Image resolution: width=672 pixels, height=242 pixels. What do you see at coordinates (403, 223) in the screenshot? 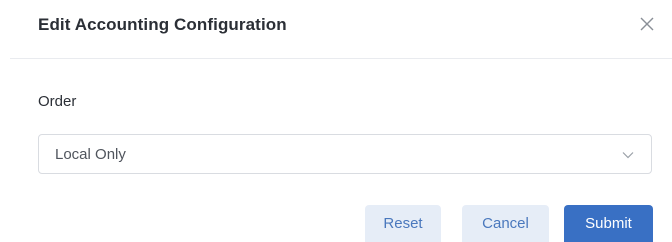
I see `reset-button: Reset` at bounding box center [403, 223].